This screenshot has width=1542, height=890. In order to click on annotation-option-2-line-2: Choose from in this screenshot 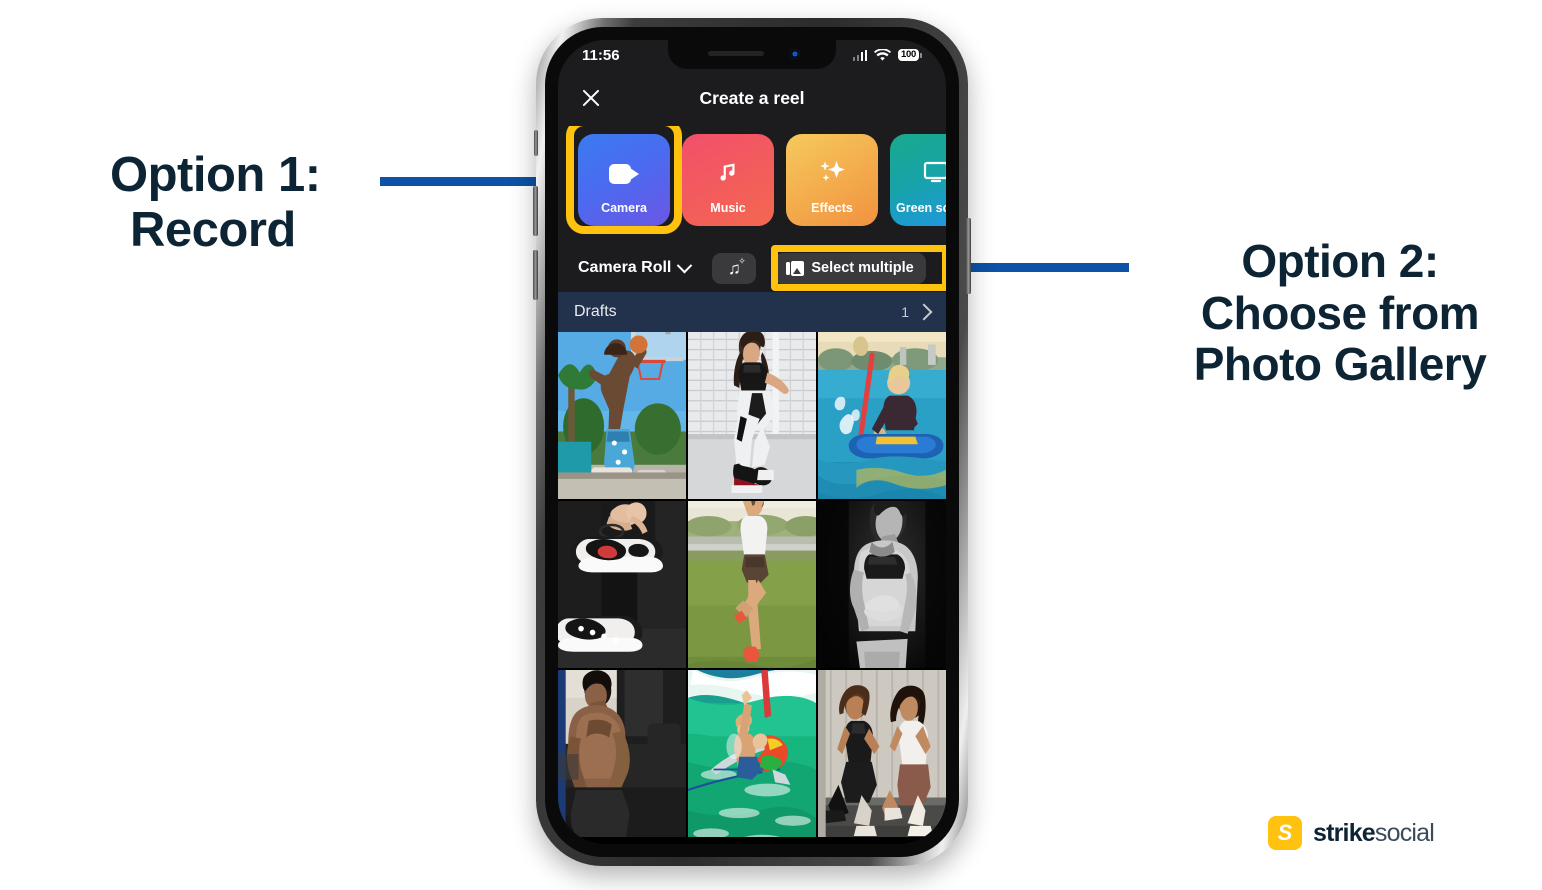, I will do `click(1340, 312)`.